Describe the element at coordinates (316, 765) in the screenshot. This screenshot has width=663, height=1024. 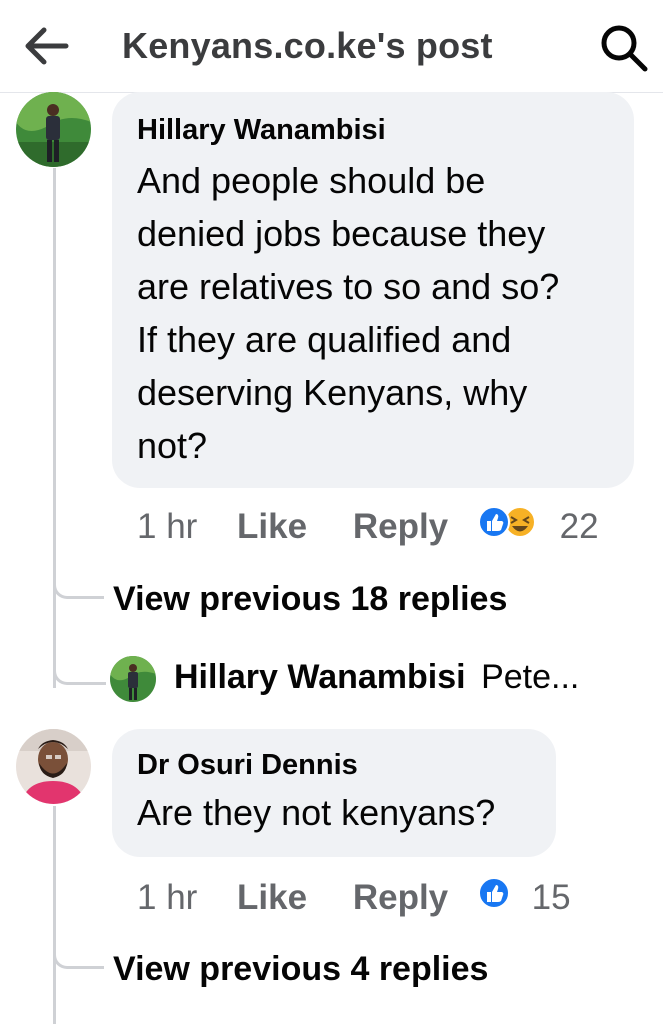
I see `comment-author: Dr Osuri Dennis` at that location.